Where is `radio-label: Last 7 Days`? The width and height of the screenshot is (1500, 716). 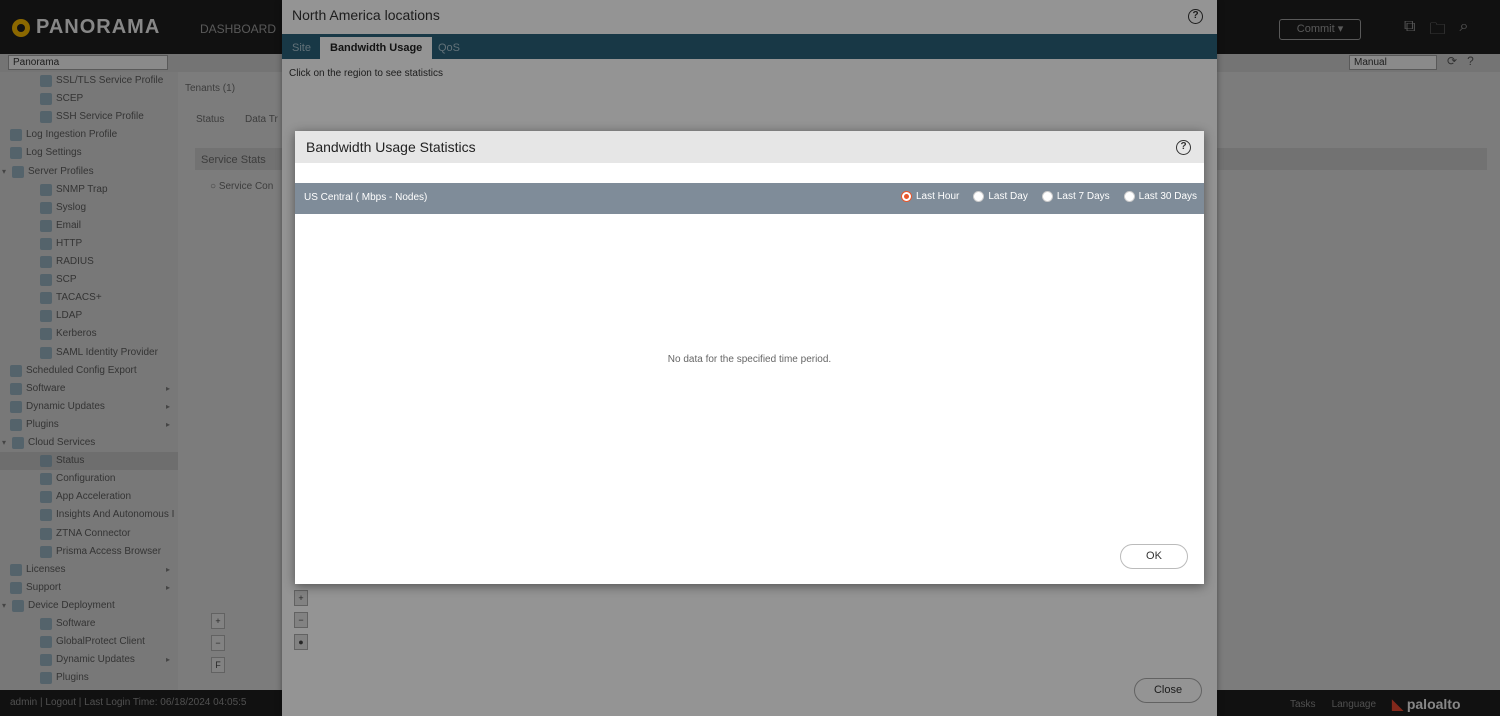 radio-label: Last 7 Days is located at coordinates (1083, 196).